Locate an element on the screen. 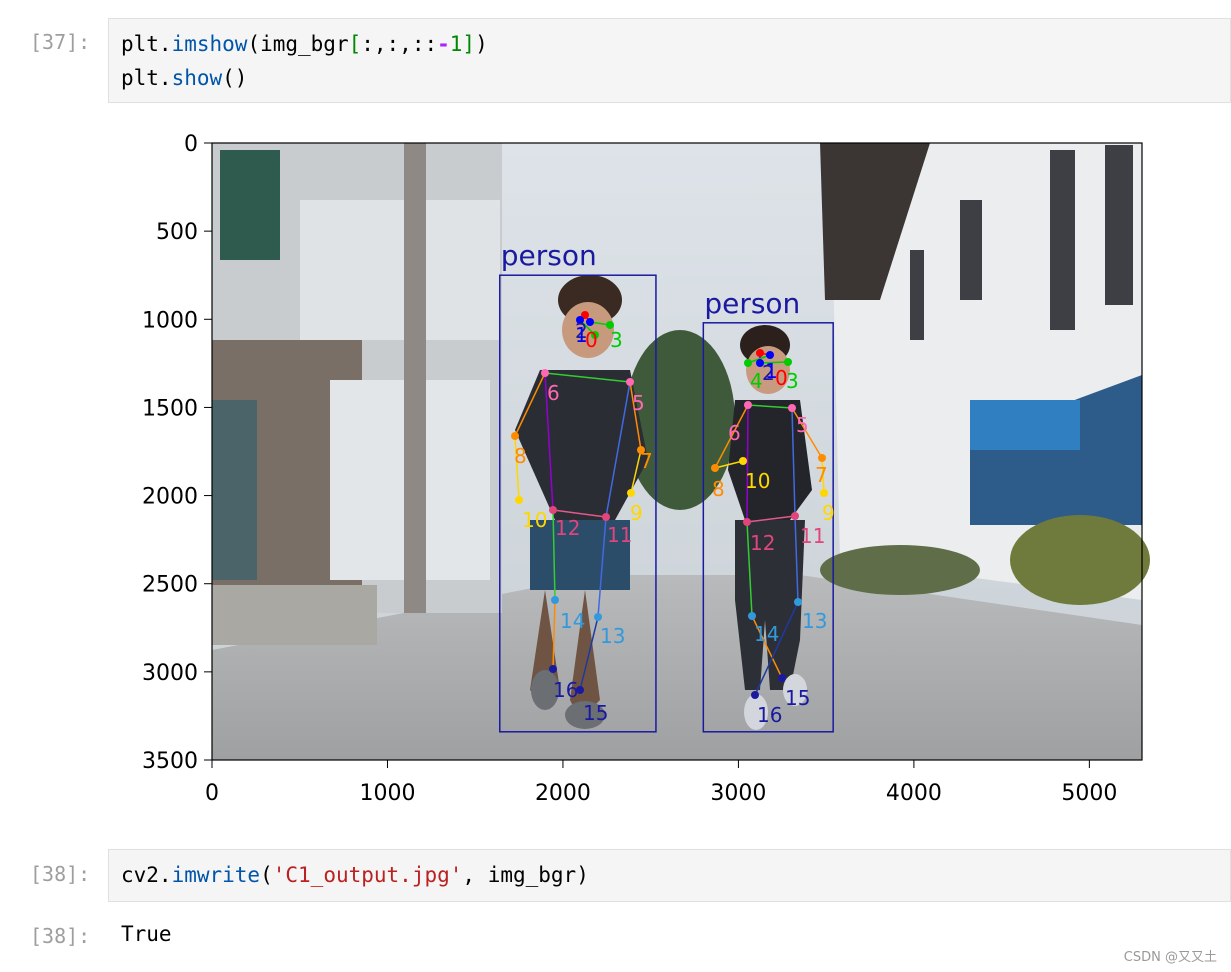 The height and width of the screenshot is (972, 1231). y-tick-label: 3000 is located at coordinates (170, 673).